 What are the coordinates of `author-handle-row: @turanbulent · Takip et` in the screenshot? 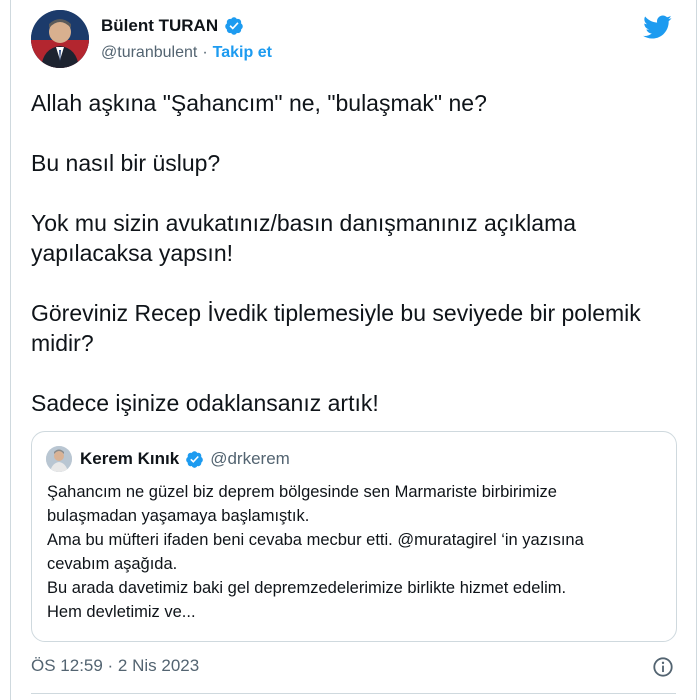 It's located at (186, 53).